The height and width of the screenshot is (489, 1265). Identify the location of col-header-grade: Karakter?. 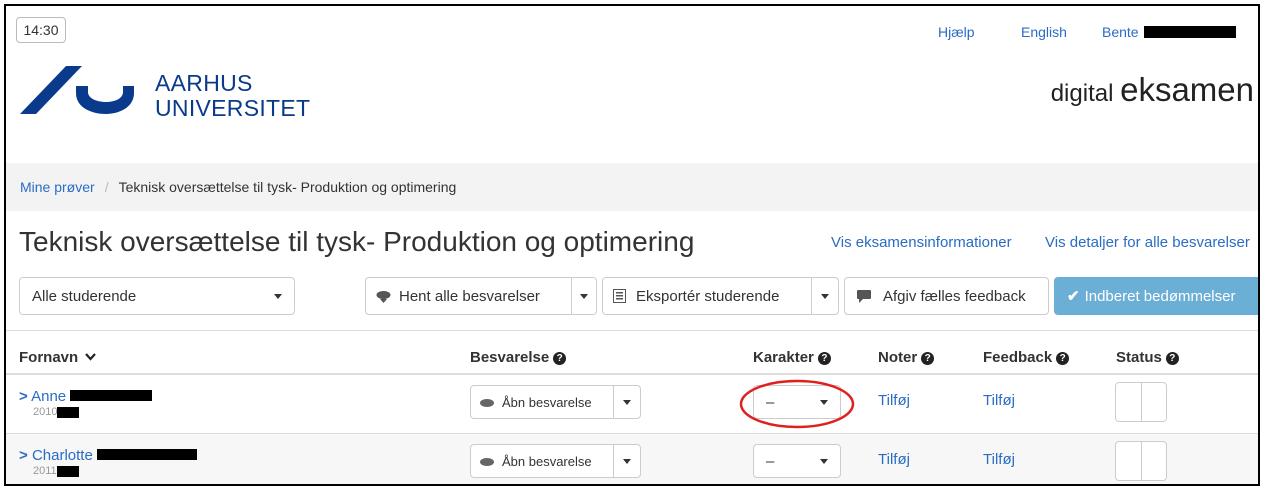
(792, 357).